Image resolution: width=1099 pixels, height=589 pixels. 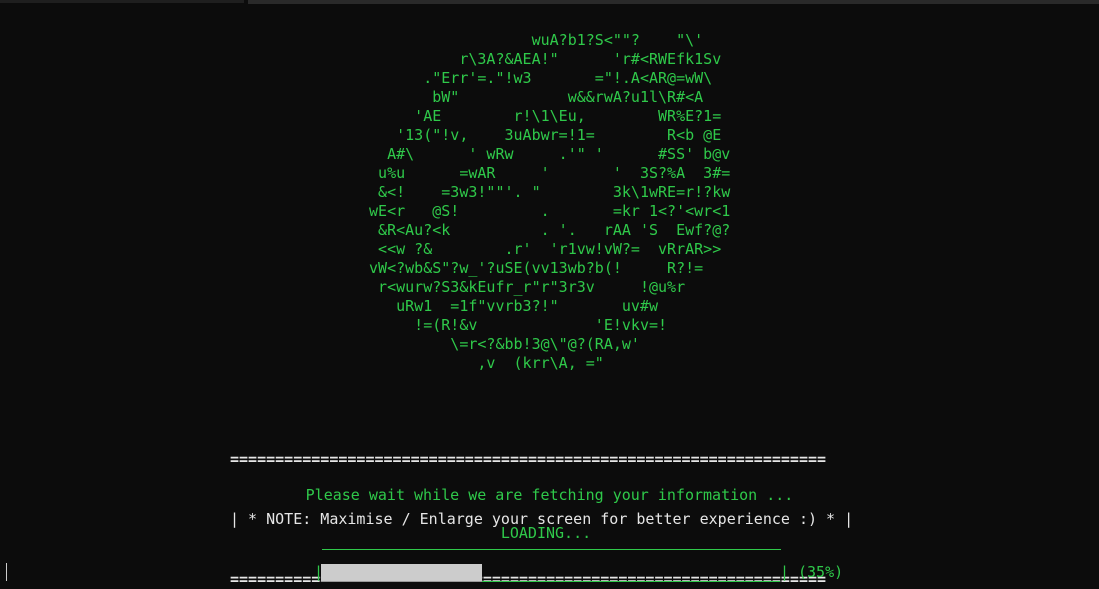 I want to click on window-top-edge, so click(x=549, y=2).